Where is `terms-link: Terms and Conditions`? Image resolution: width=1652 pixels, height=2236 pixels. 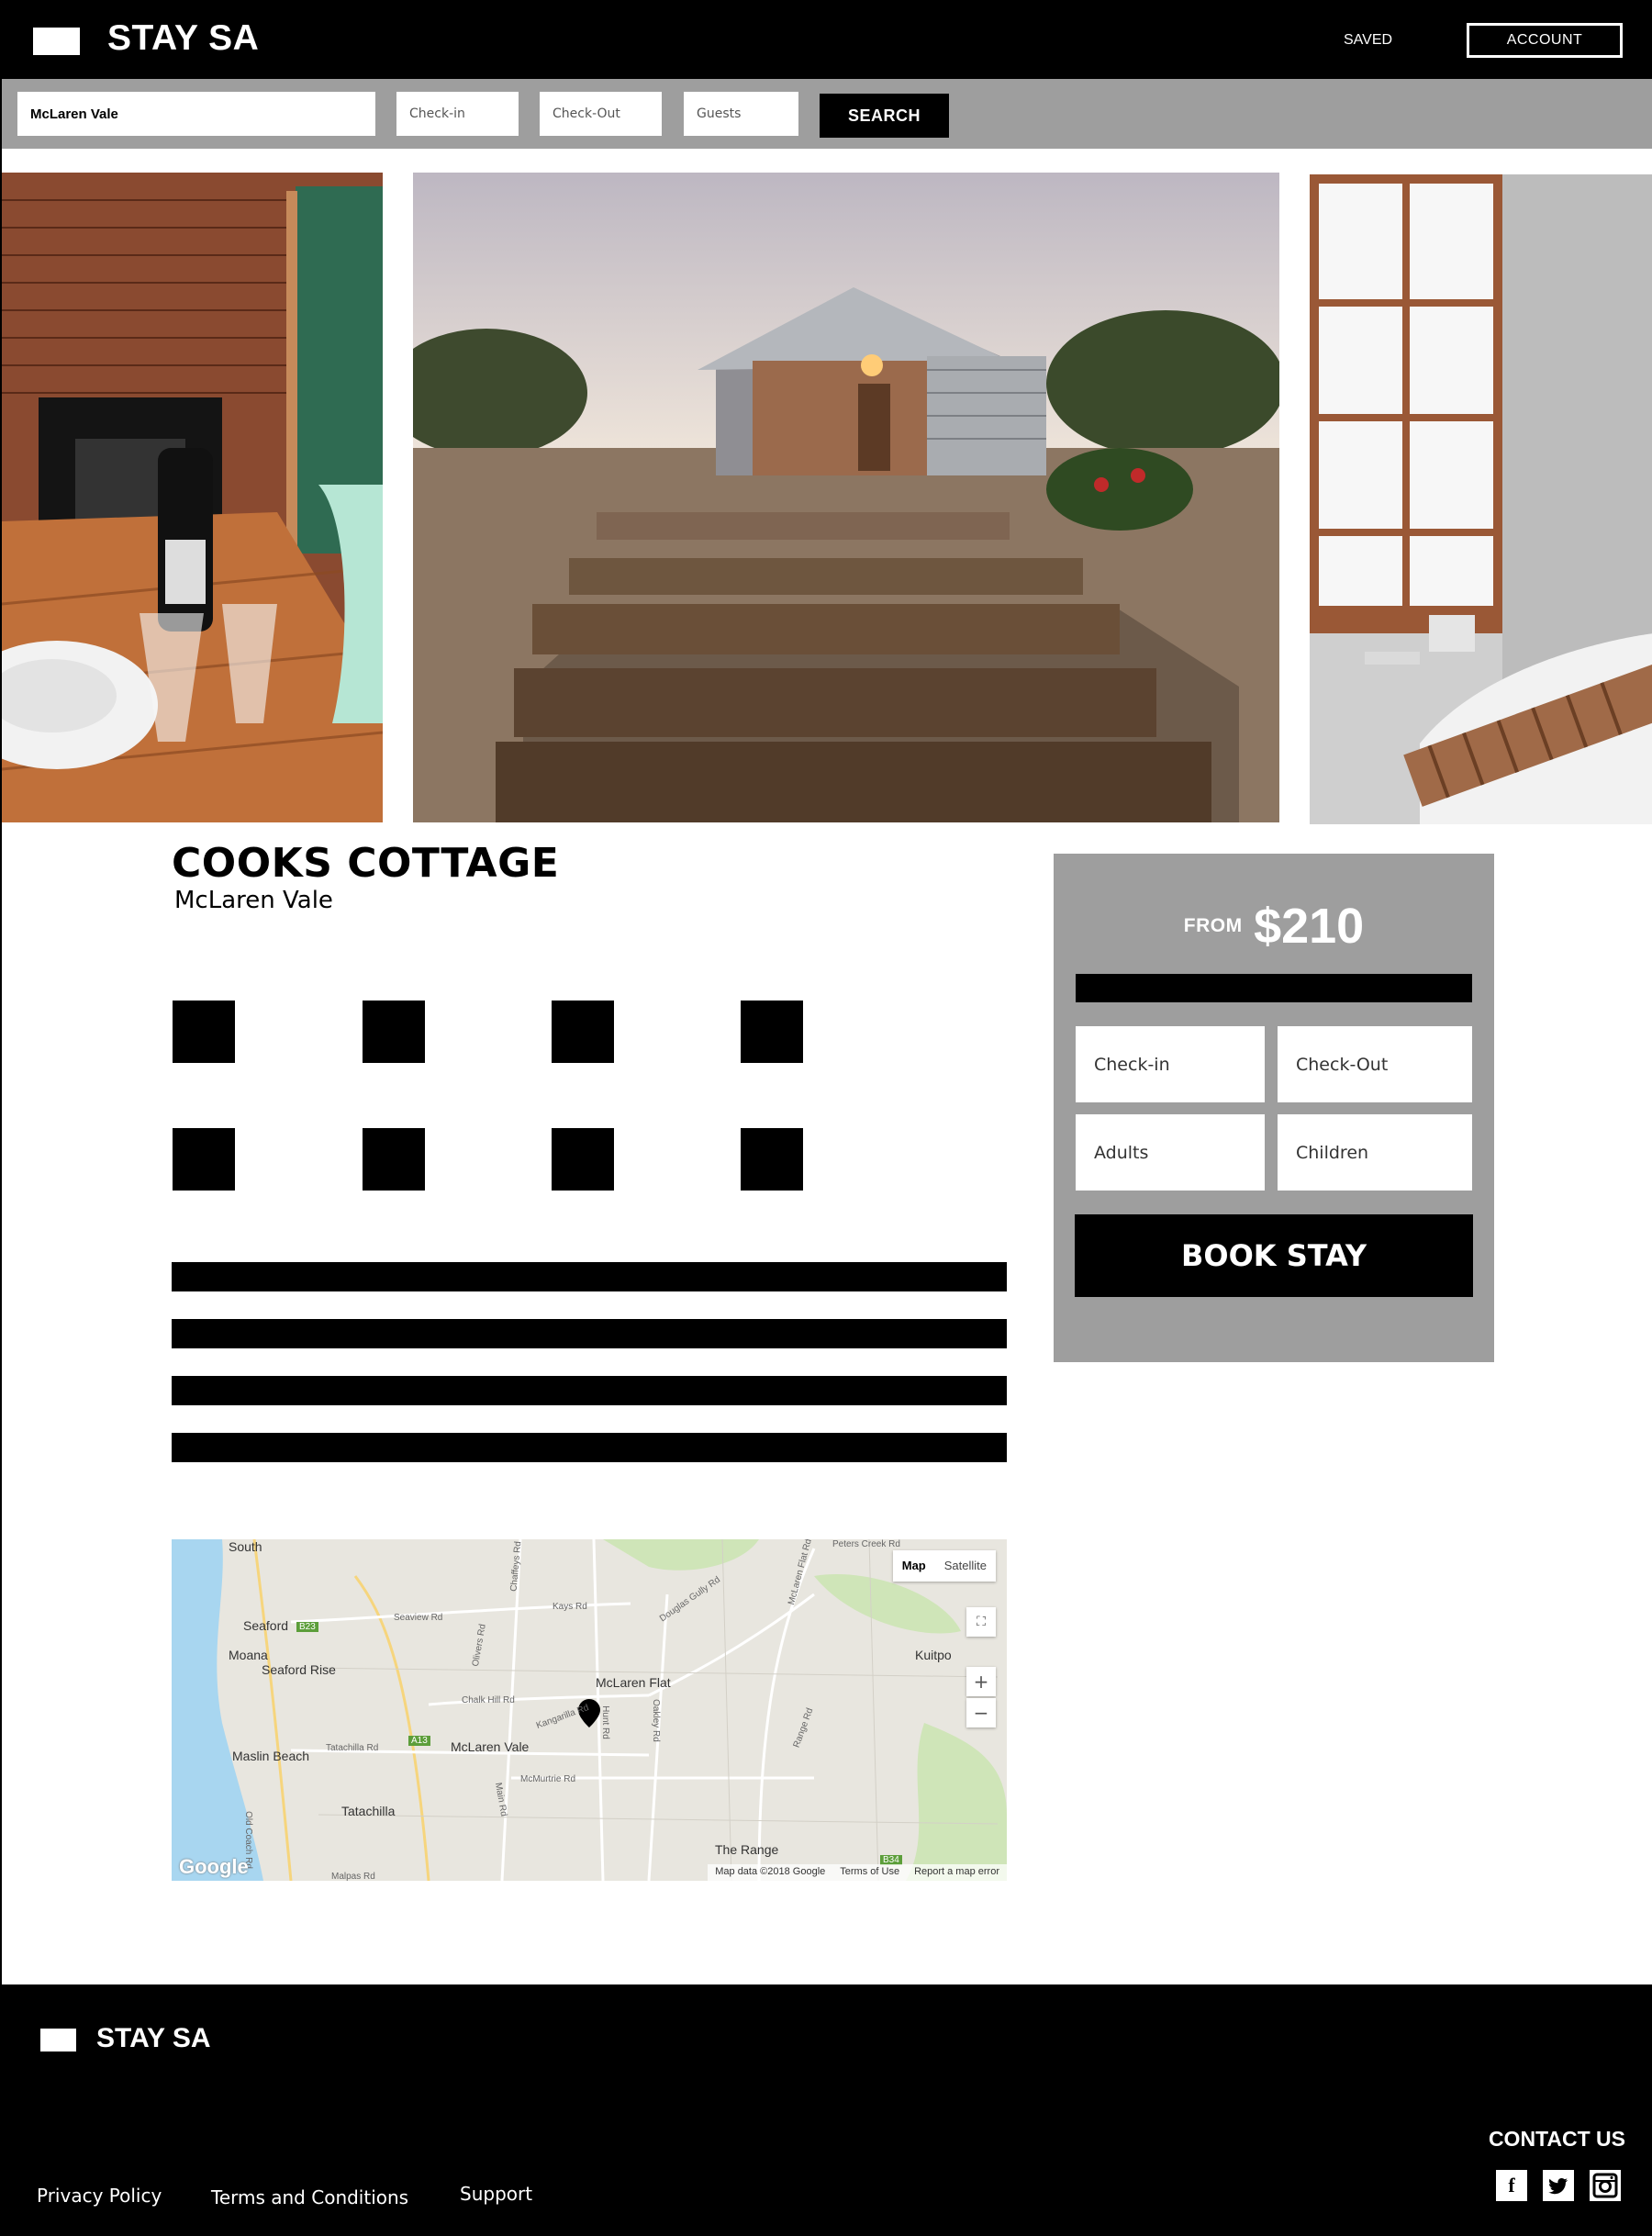
terms-link: Terms and Conditions is located at coordinates (309, 2197).